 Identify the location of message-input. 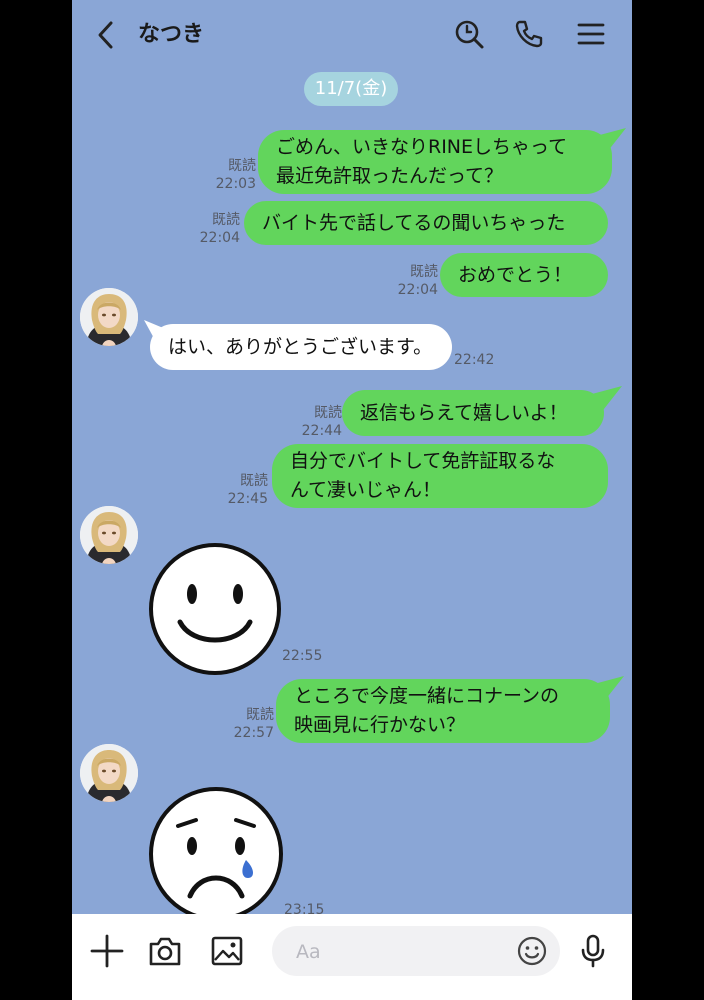
(401, 952).